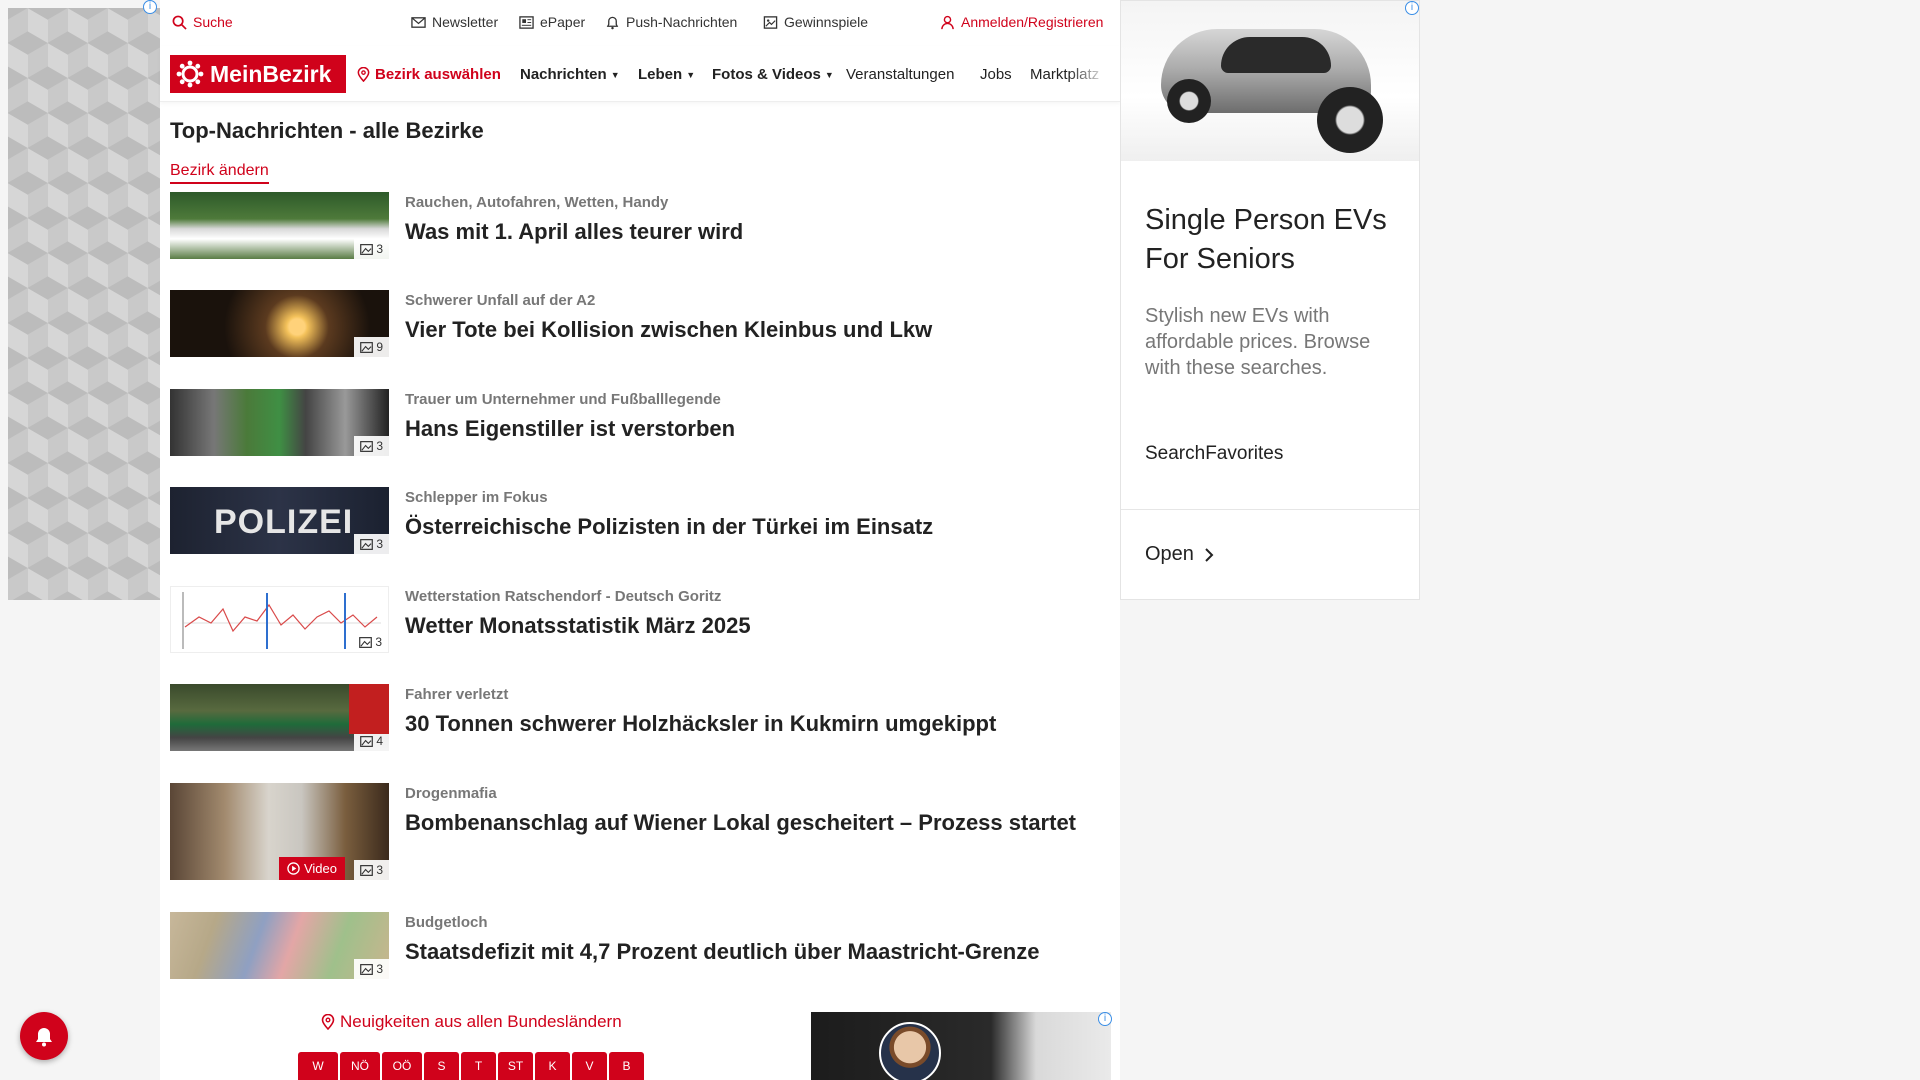 This screenshot has width=1920, height=1080. Describe the element at coordinates (526, 22) in the screenshot. I see `newspaper-icon` at that location.